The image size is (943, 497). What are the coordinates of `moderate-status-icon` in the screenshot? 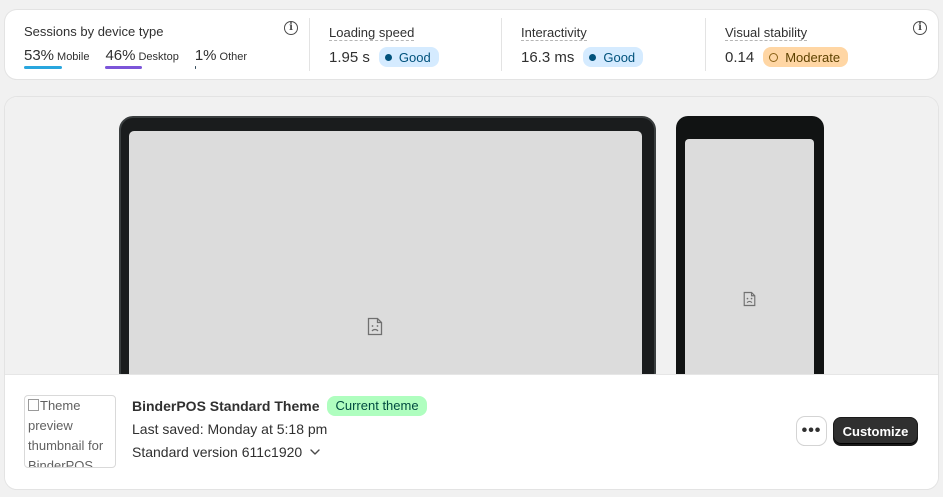 It's located at (774, 57).